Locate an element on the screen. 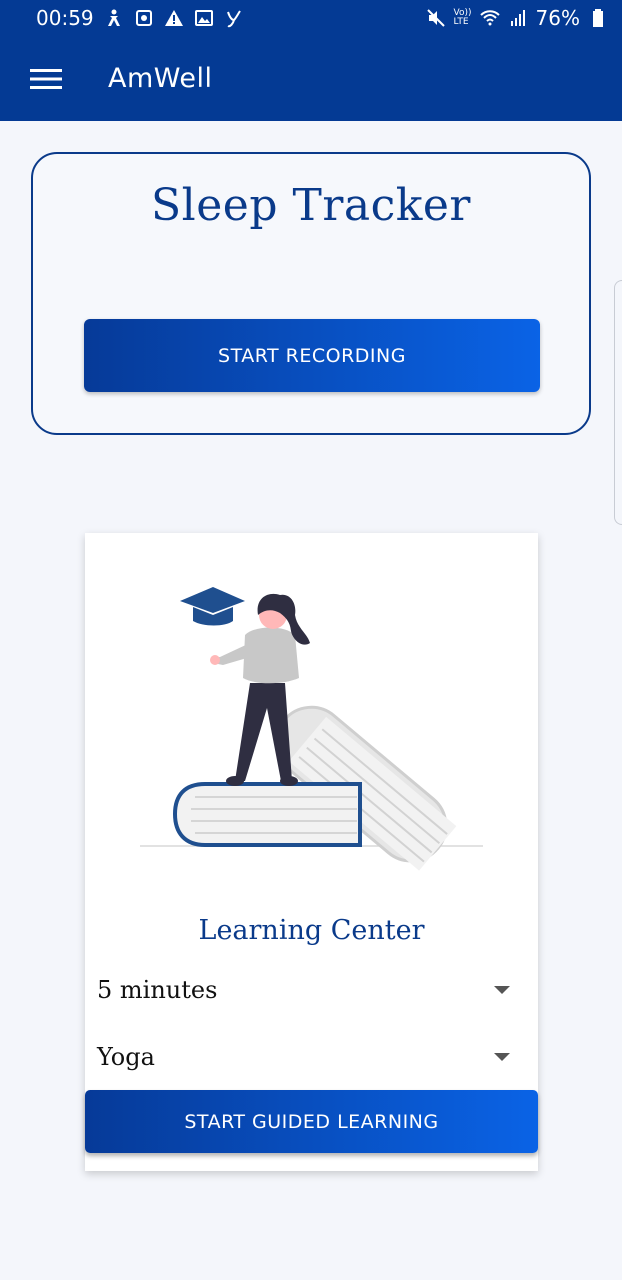 The image size is (622, 1280). duration-select: 5 minutes is located at coordinates (311, 990).